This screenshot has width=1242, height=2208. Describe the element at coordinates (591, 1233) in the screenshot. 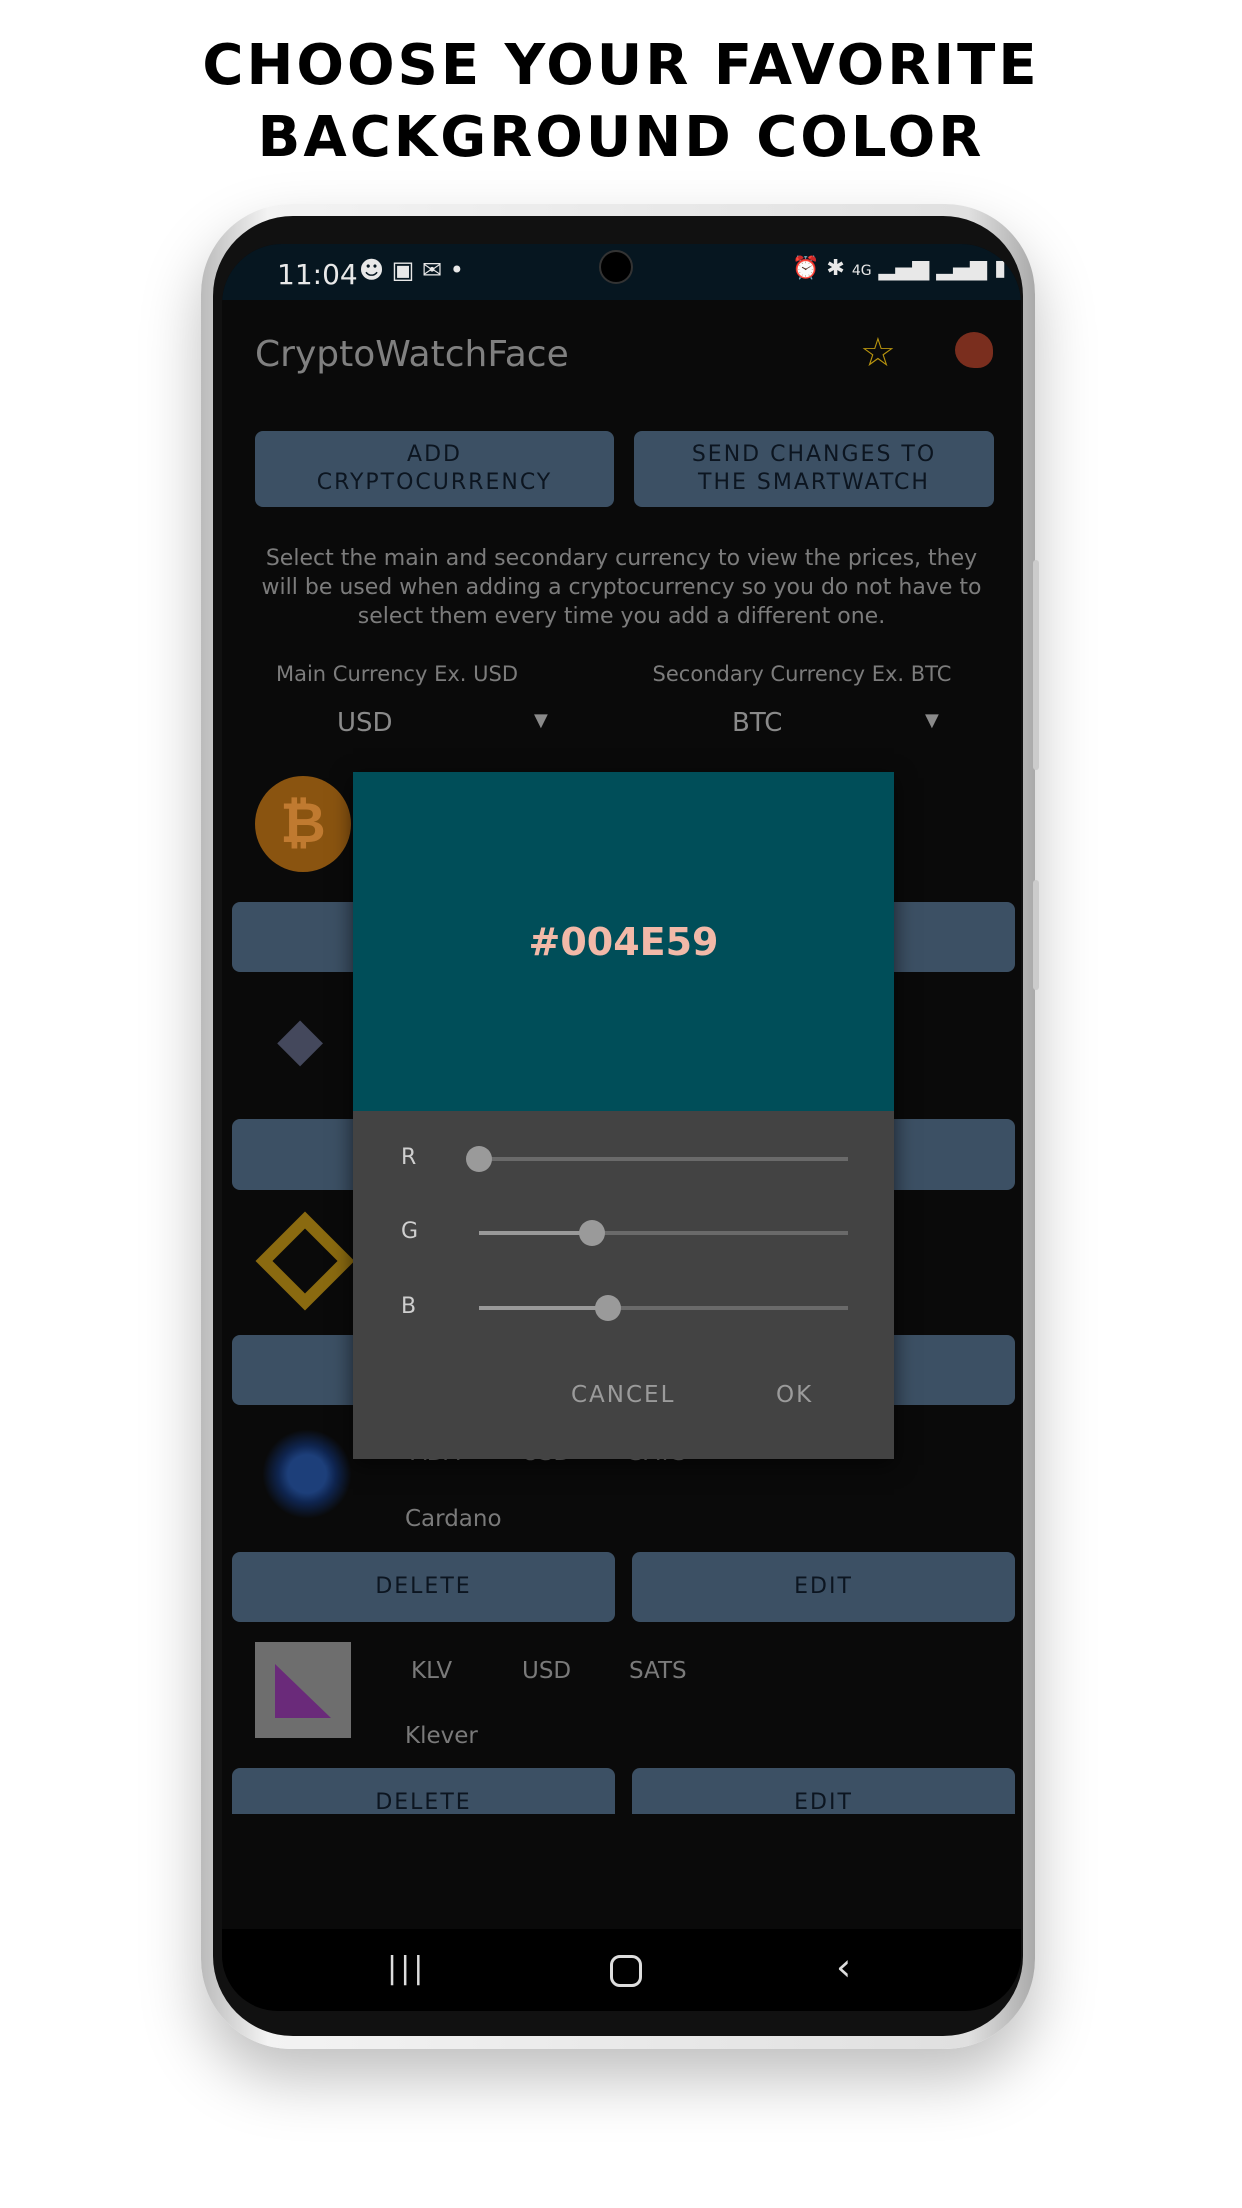

I see `green-slider-thumb` at that location.